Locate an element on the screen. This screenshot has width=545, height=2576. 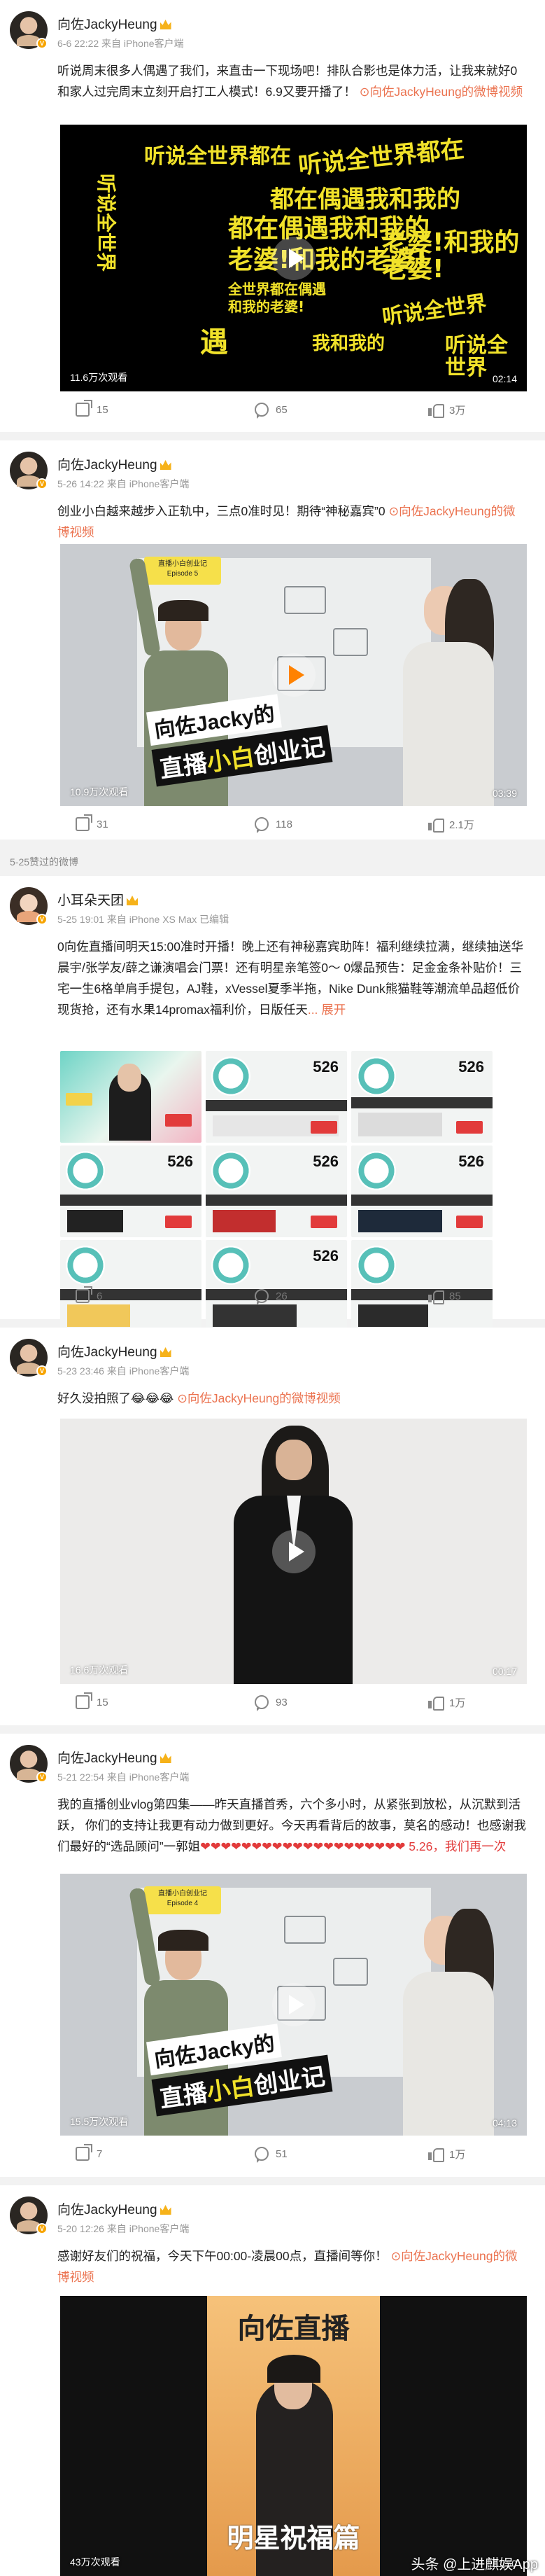
comment-button: 51 is located at coordinates (271, 2154).